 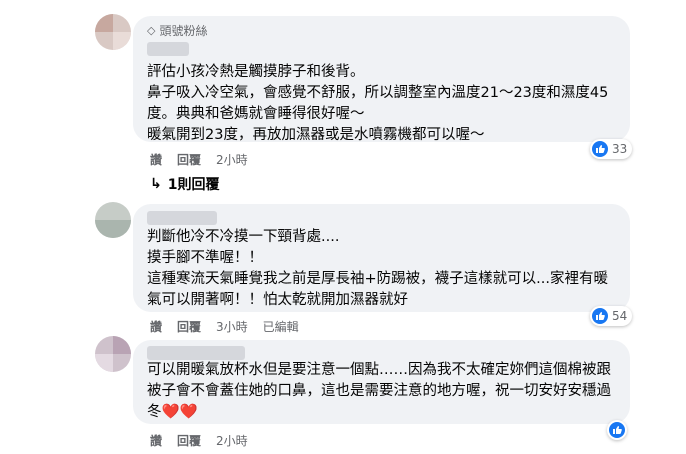 What do you see at coordinates (611, 149) in the screenshot?
I see `reaction-count: 33` at bounding box center [611, 149].